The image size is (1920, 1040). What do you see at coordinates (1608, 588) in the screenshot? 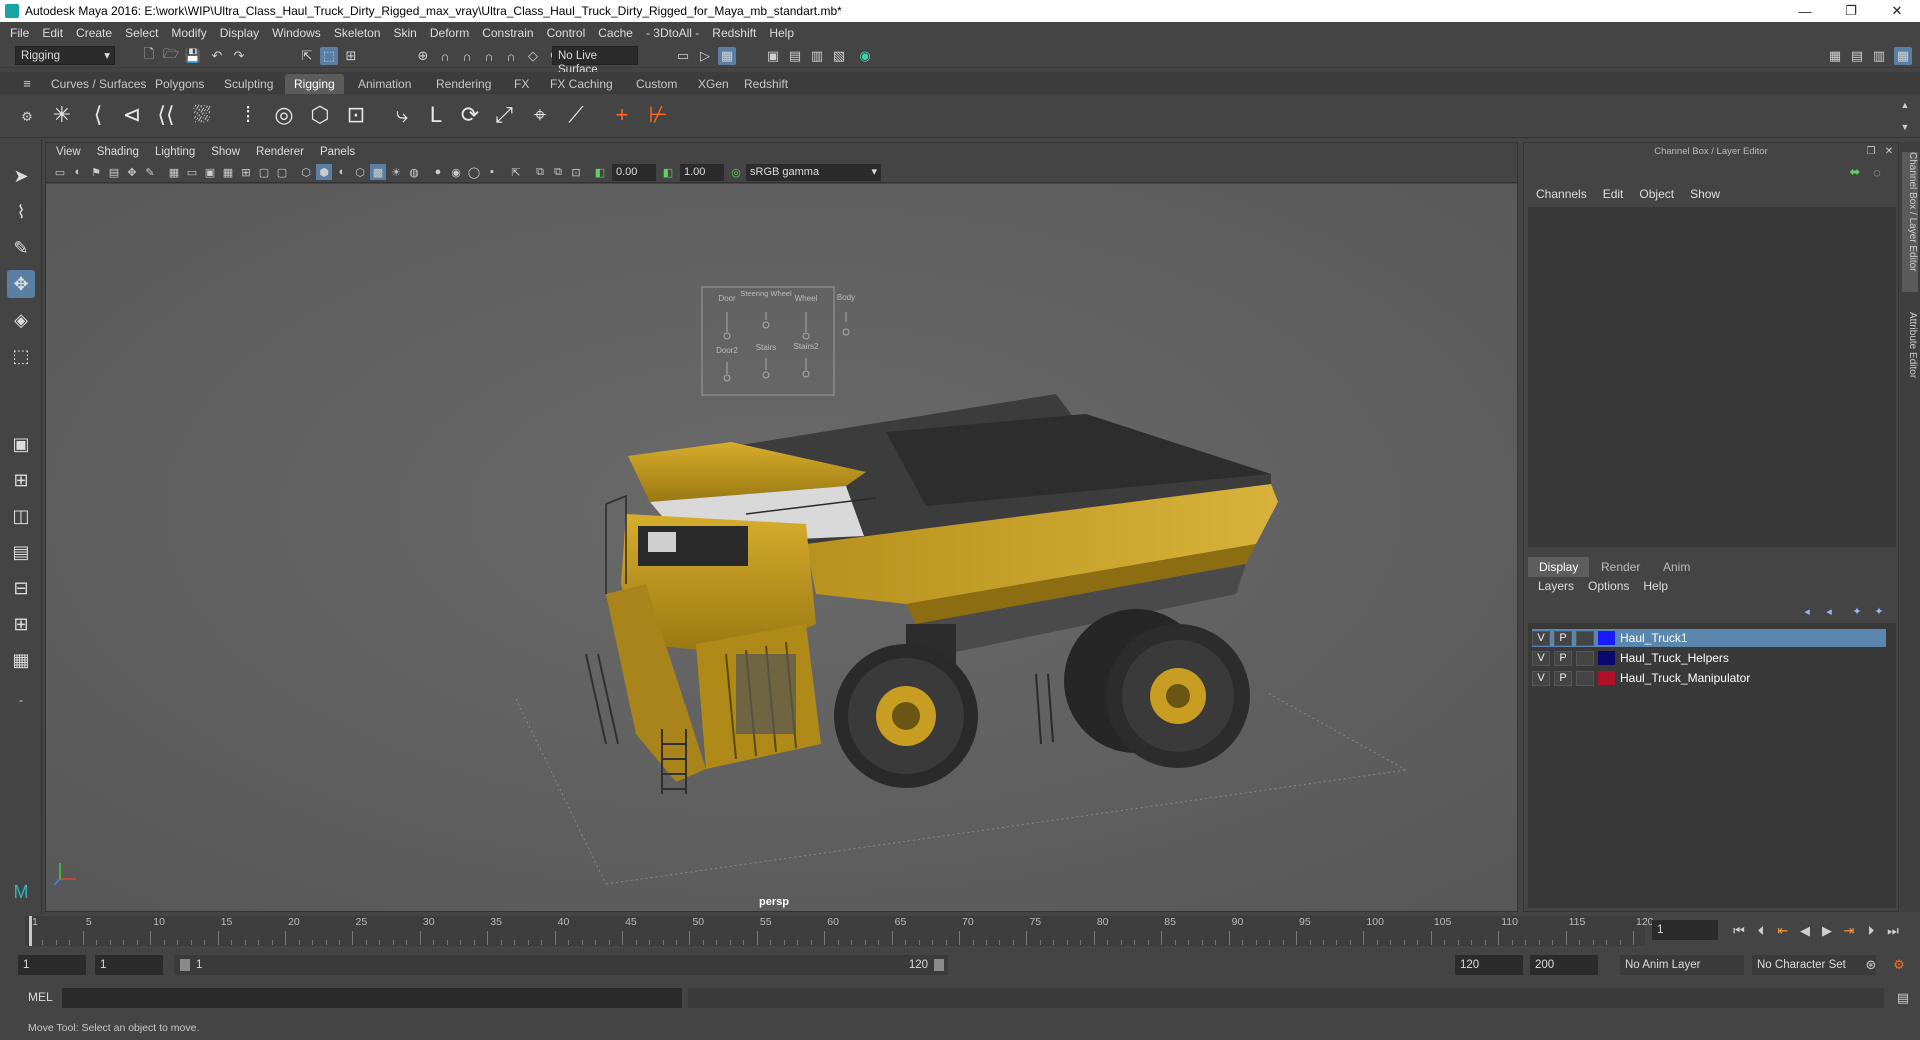
I see `layer-menu-options: Options` at bounding box center [1608, 588].